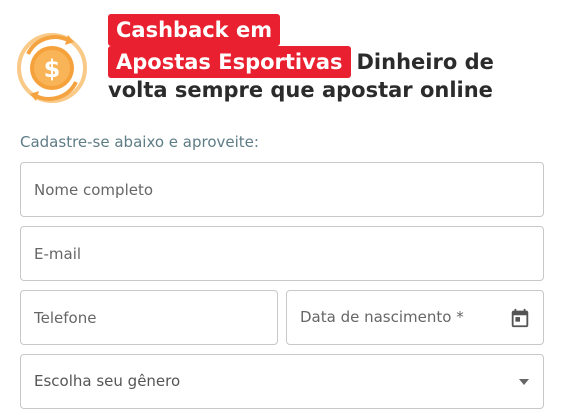  I want to click on dollar-cashback-icon: $, so click(52, 68).